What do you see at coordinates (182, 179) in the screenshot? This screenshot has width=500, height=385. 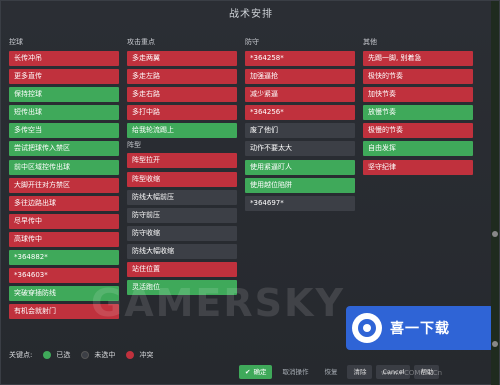 I see `tactic-option: 阵型收缩` at bounding box center [182, 179].